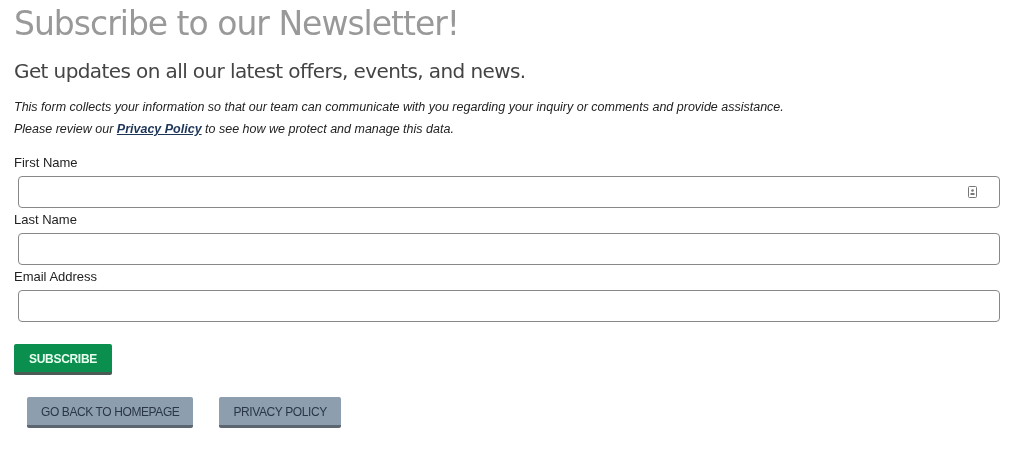 The width and height of the screenshot is (1024, 449). What do you see at coordinates (46, 220) in the screenshot?
I see `field-label: Last Name` at bounding box center [46, 220].